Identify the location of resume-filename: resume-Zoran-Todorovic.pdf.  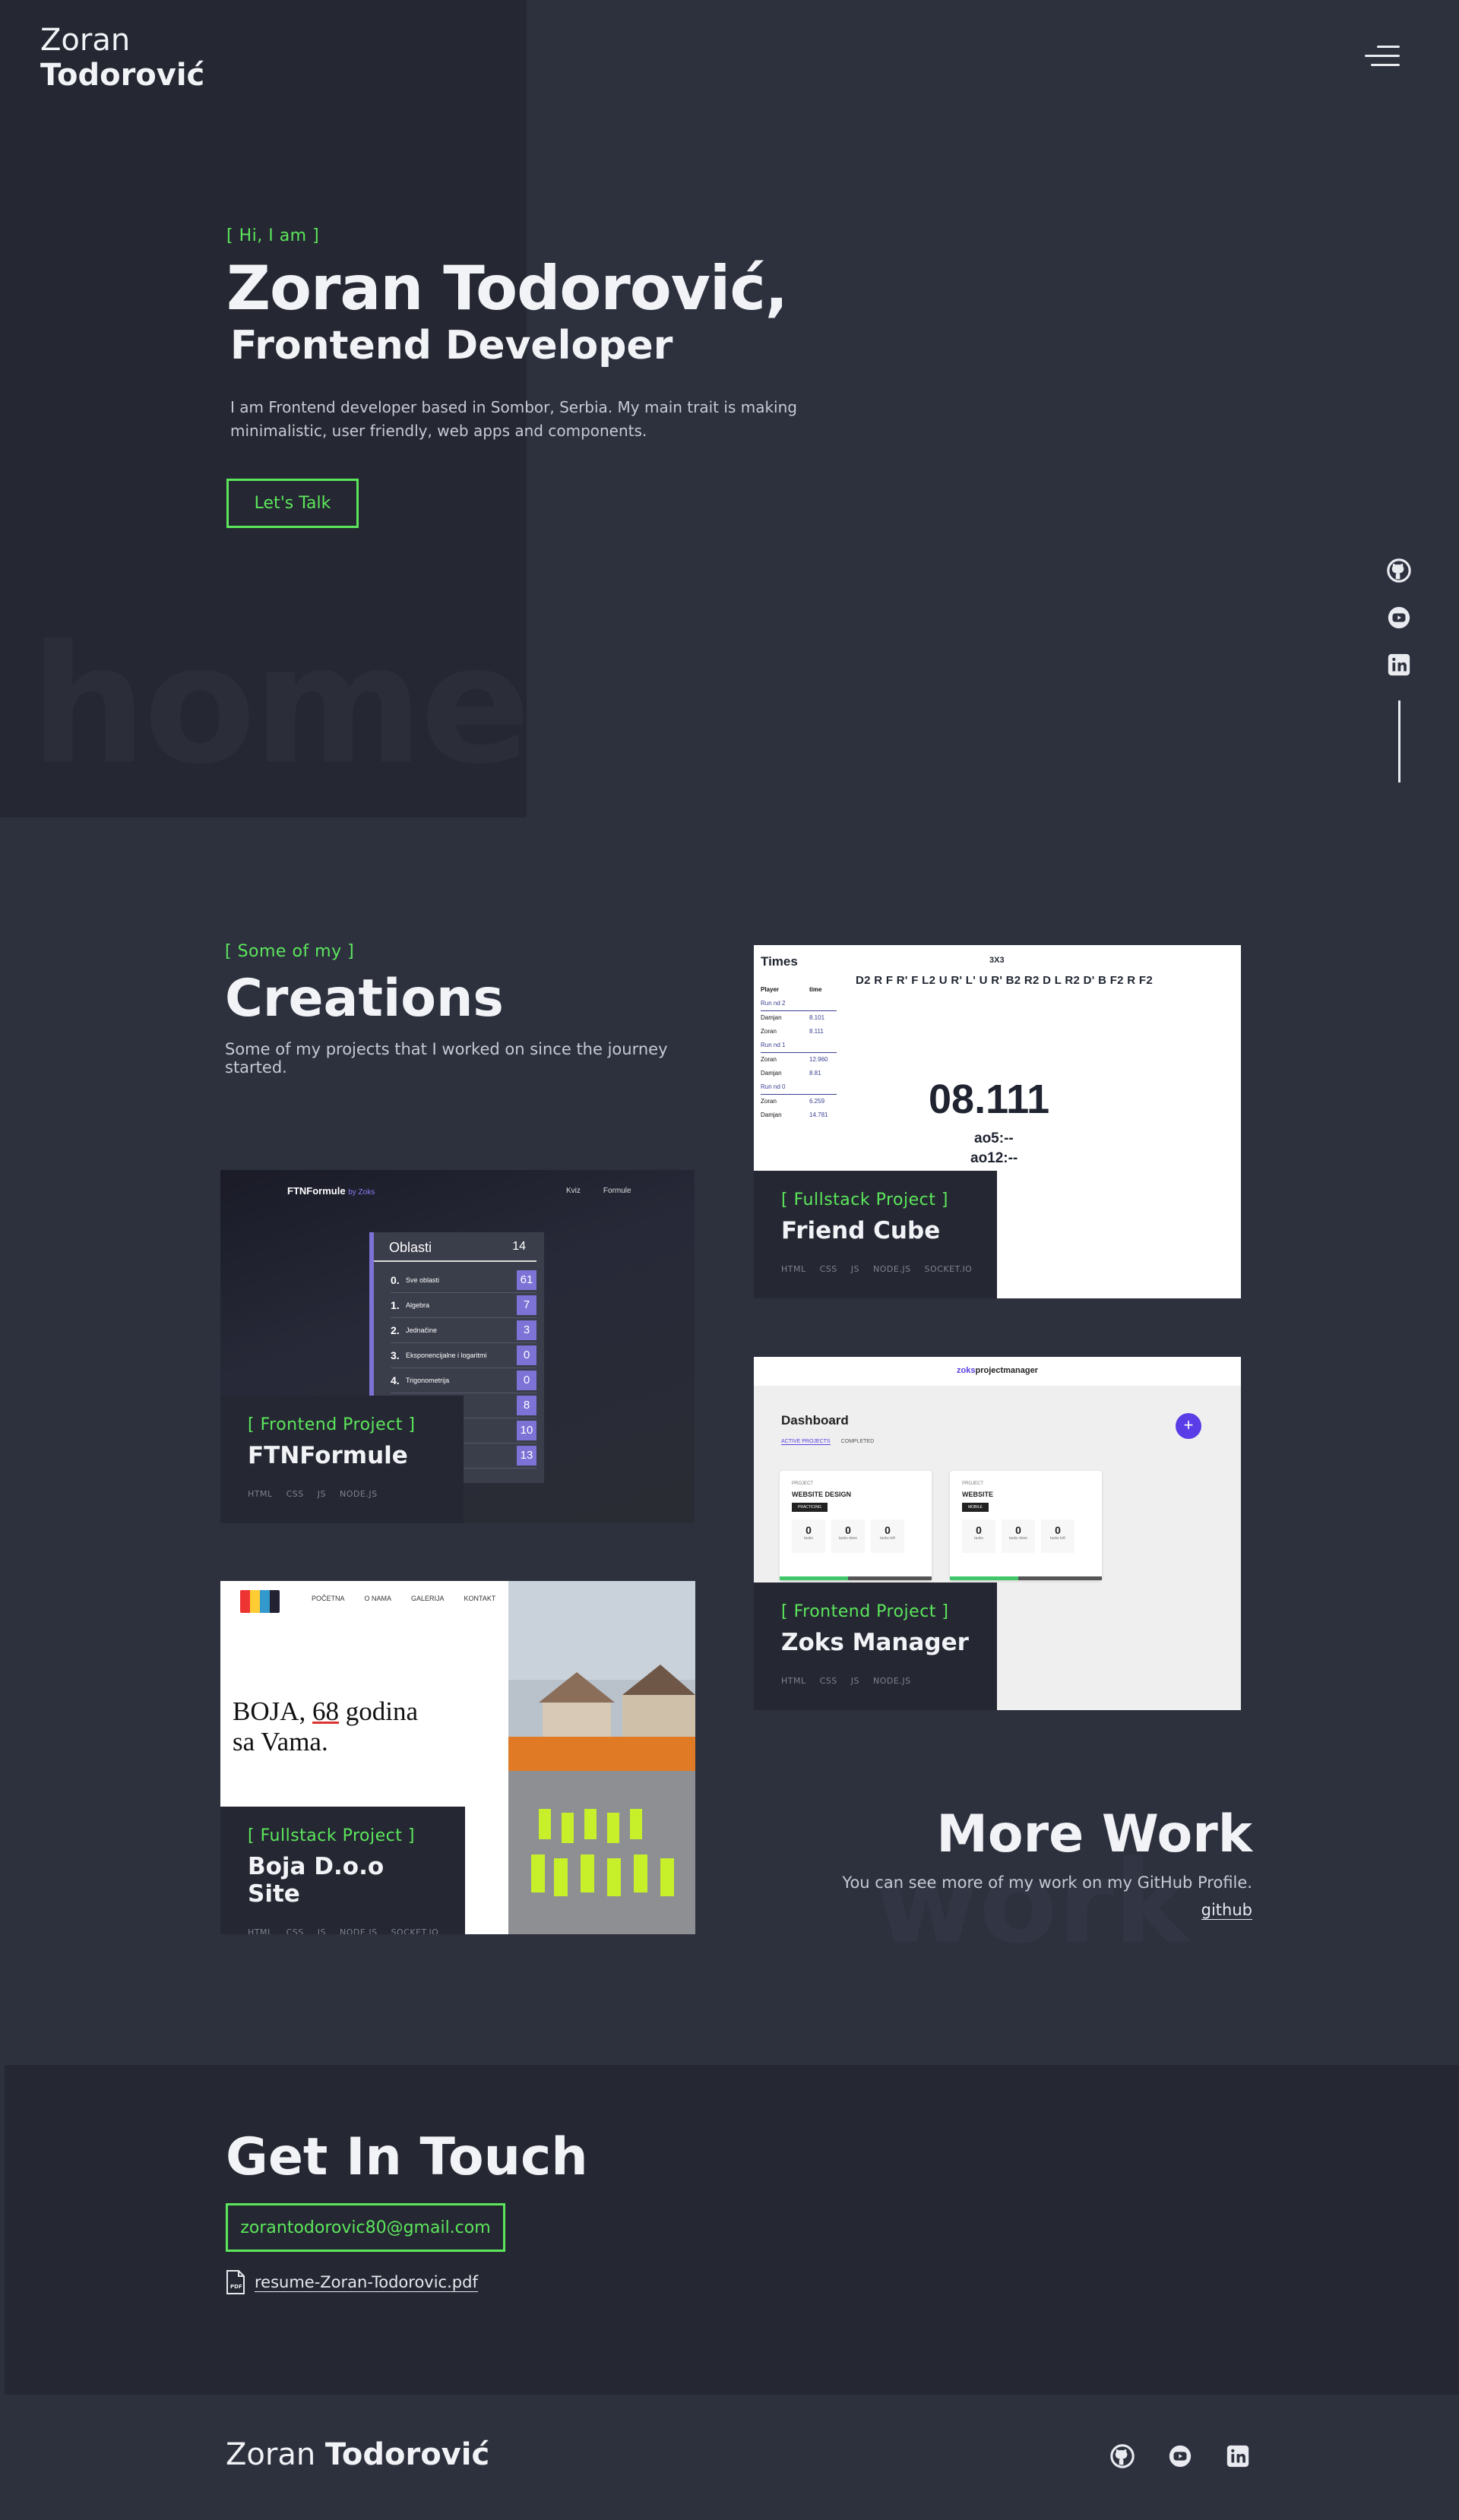
(366, 2282).